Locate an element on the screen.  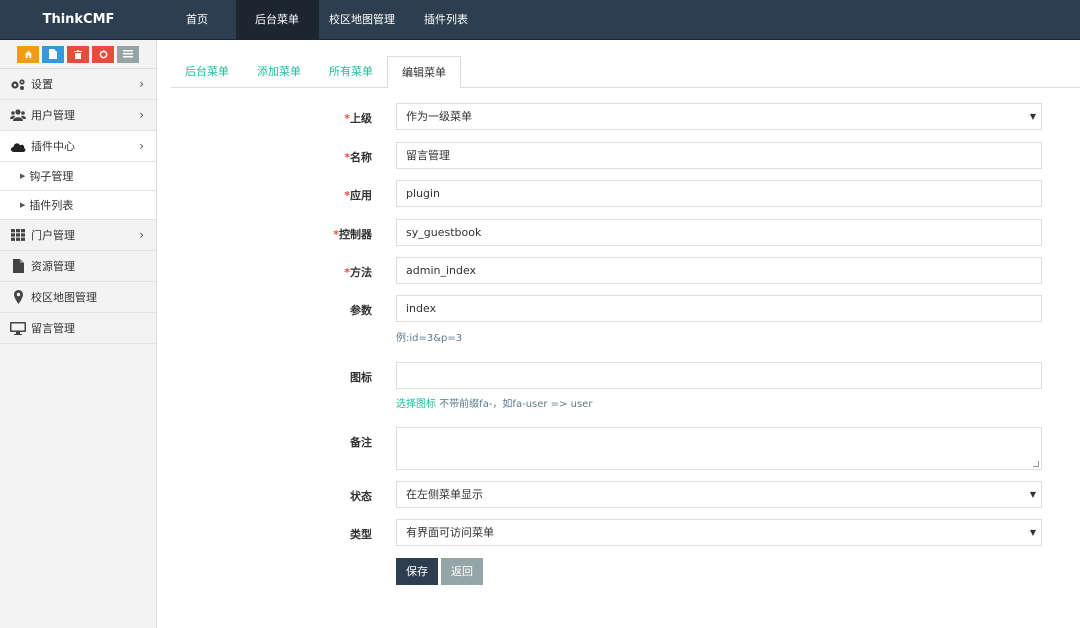
tab-add-menu: 添加菜单 is located at coordinates (279, 72).